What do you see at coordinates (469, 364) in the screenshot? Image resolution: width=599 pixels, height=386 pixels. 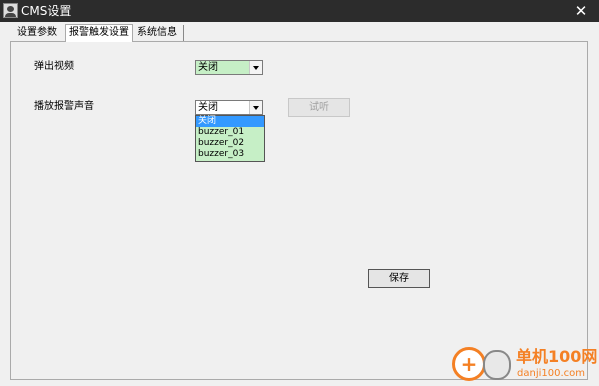 I see `watermark-plus-icon: +` at bounding box center [469, 364].